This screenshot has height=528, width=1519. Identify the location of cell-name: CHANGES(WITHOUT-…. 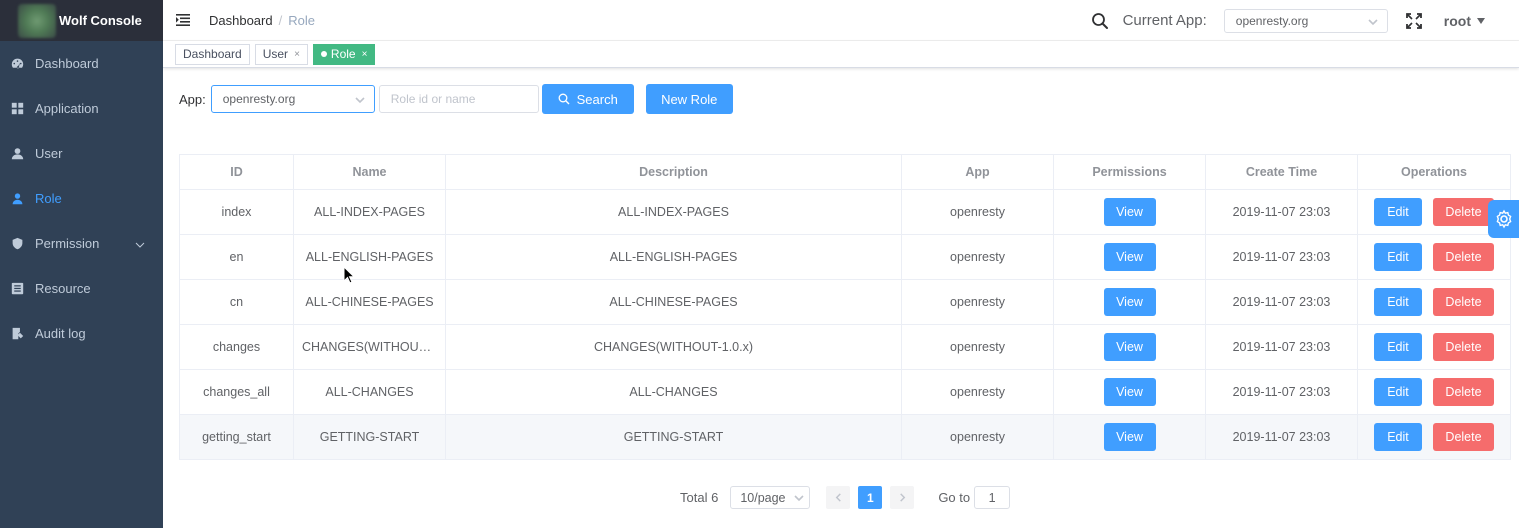
(369, 347).